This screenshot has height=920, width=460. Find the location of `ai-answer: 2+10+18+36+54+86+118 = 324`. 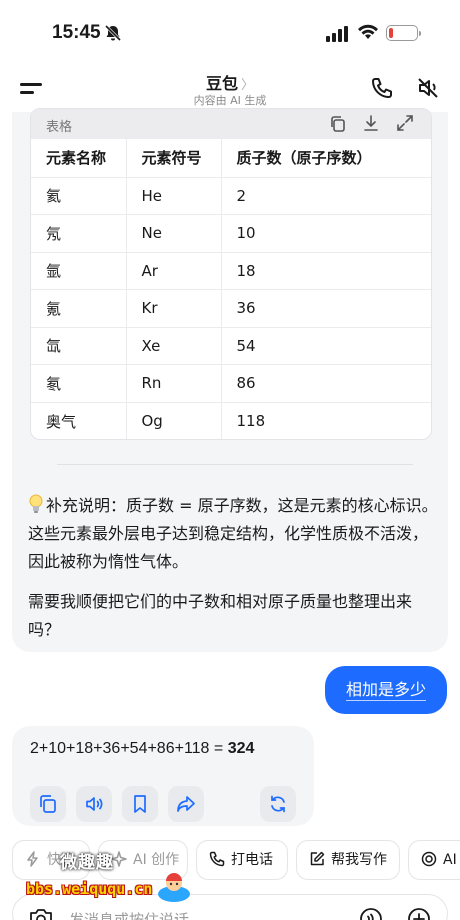

ai-answer: 2+10+18+36+54+86+118 = 324 is located at coordinates (163, 776).